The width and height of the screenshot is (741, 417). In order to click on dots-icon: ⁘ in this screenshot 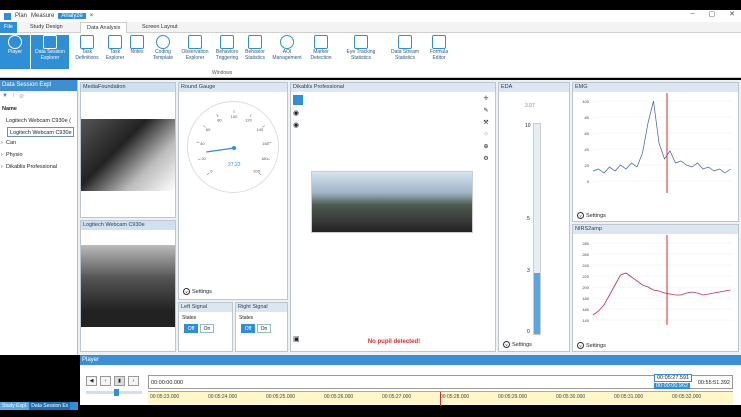, I will do `click(485, 134)`.